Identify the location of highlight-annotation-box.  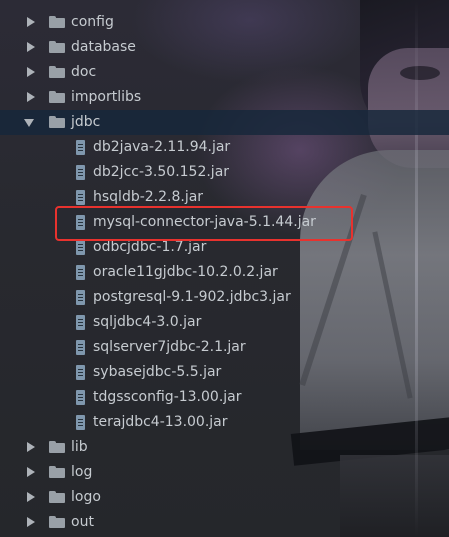
(204, 223).